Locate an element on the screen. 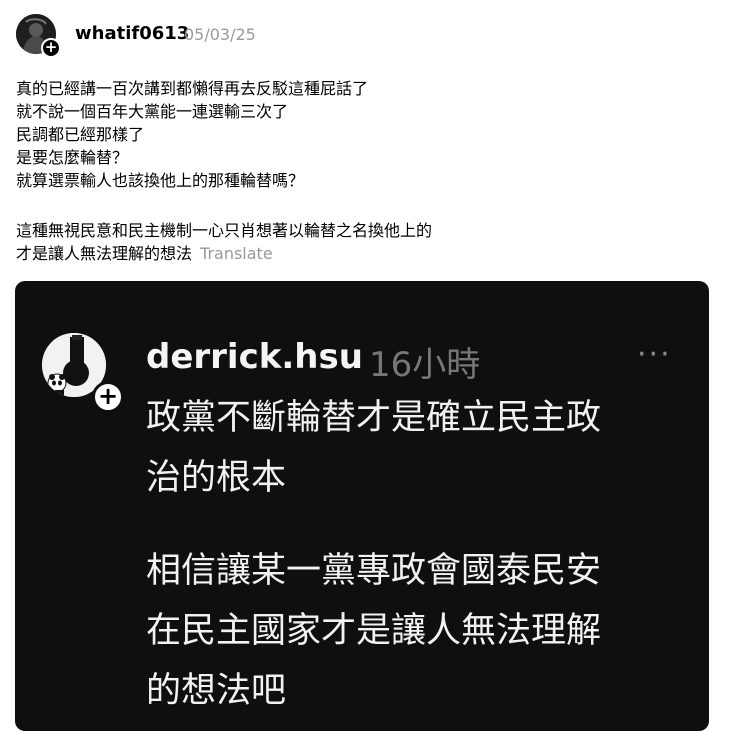  embedded-paragraph-1: 政黨不斷輪替才是確立民主政 治的根本 is located at coordinates (416, 448).